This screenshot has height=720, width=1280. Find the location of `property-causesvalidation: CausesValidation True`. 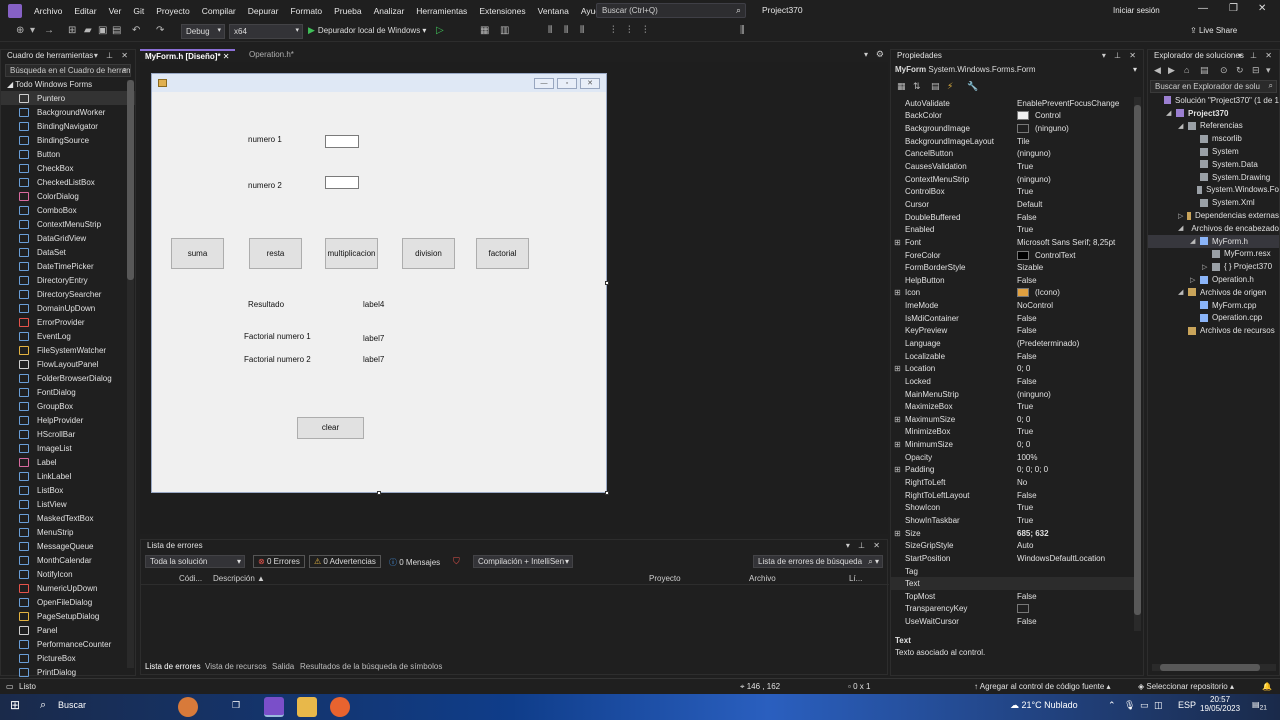

property-causesvalidation: CausesValidation True is located at coordinates (1013, 166).